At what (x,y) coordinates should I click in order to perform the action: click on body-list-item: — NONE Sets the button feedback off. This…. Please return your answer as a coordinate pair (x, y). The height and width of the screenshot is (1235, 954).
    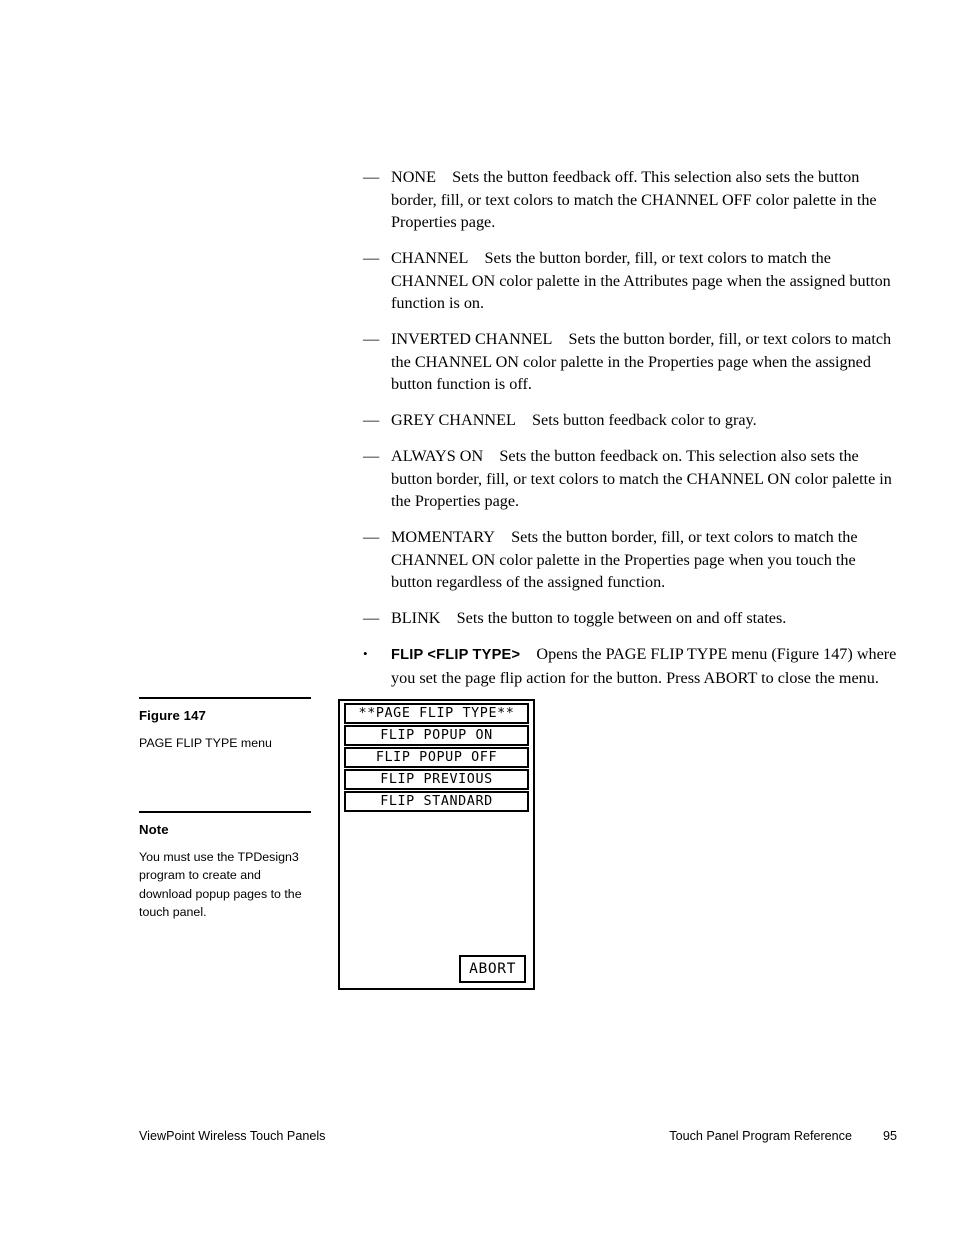
    Looking at the image, I should click on (630, 200).